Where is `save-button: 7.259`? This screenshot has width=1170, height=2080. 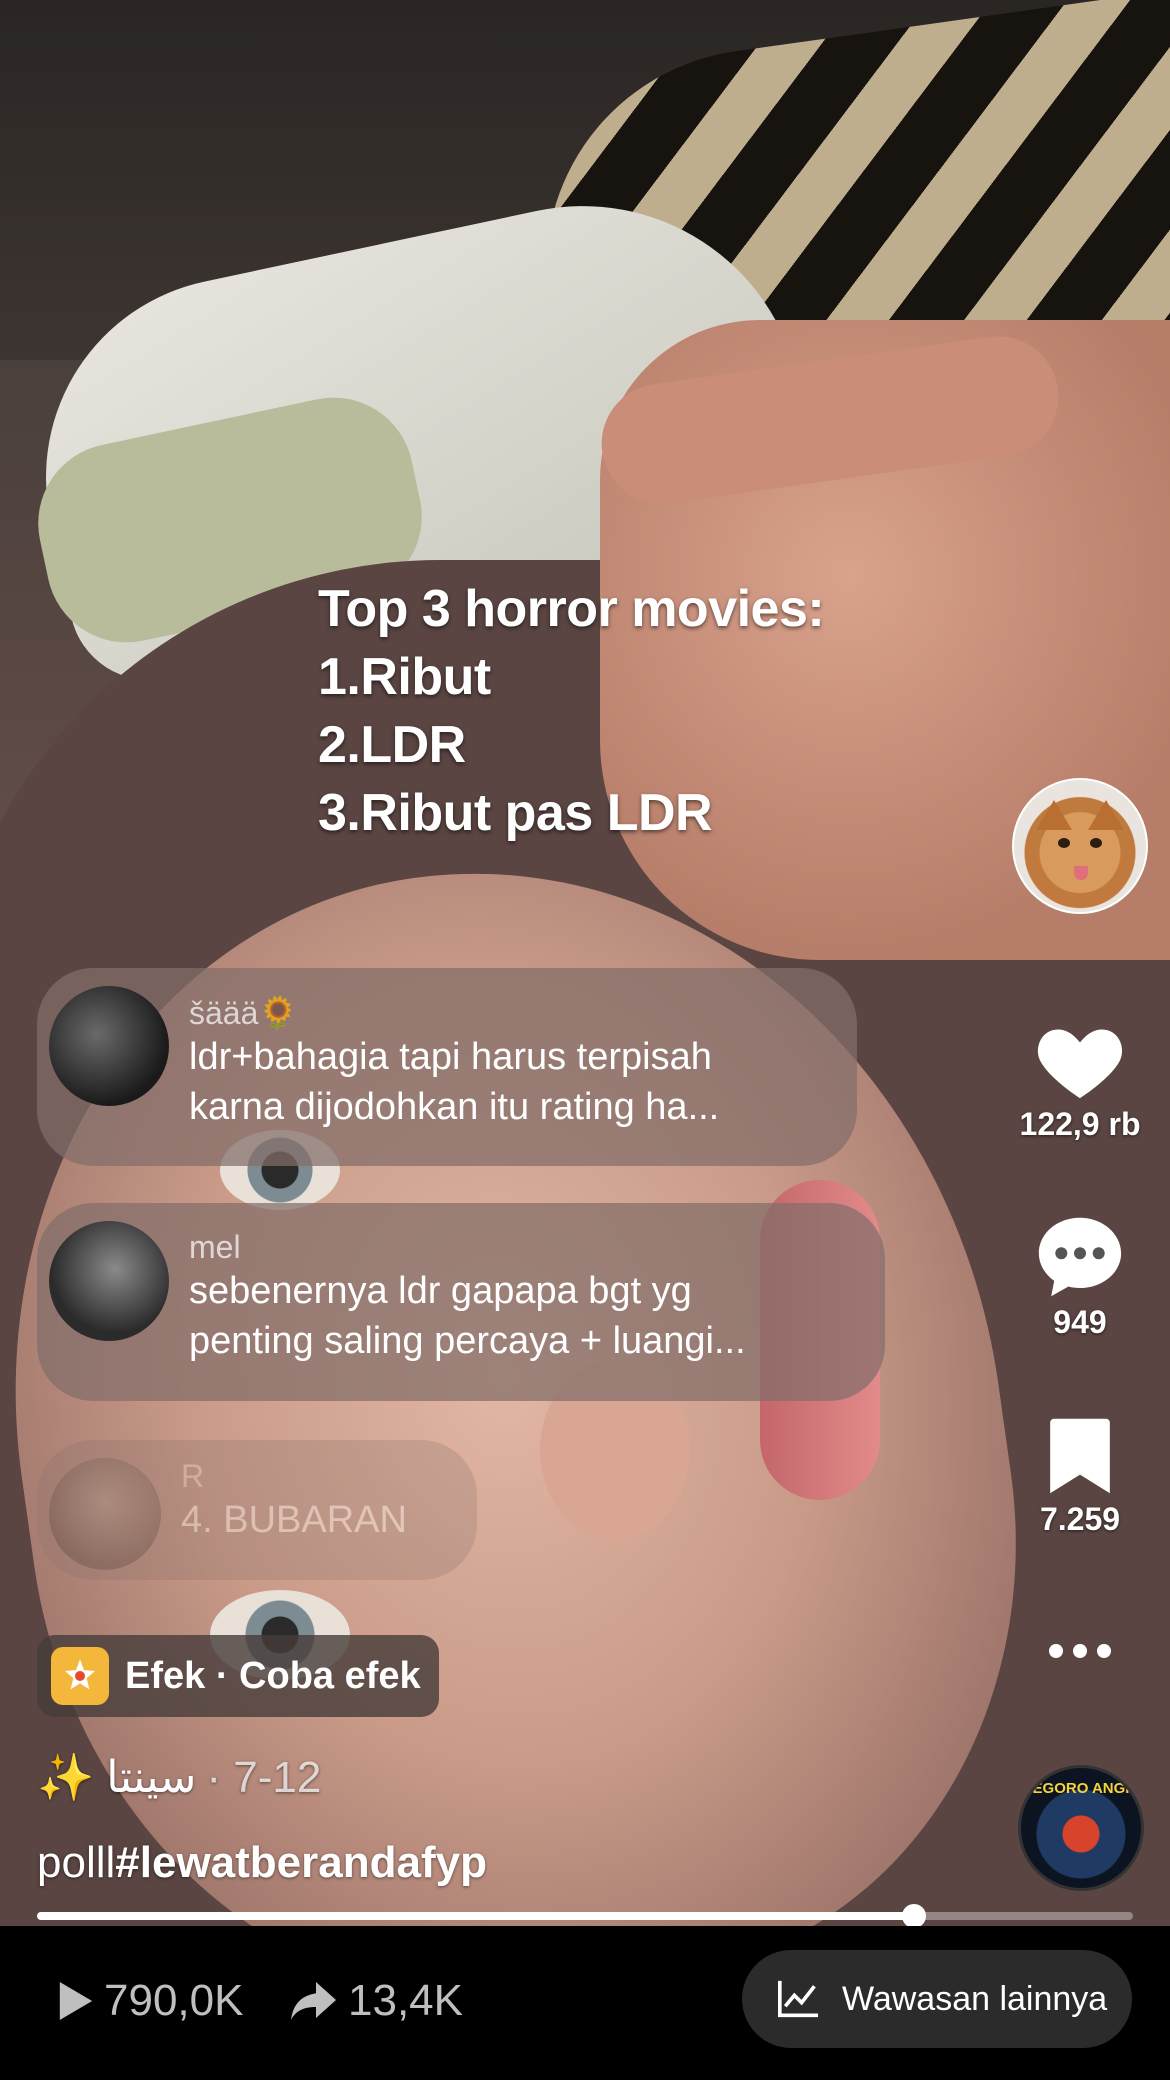 save-button: 7.259 is located at coordinates (1080, 1476).